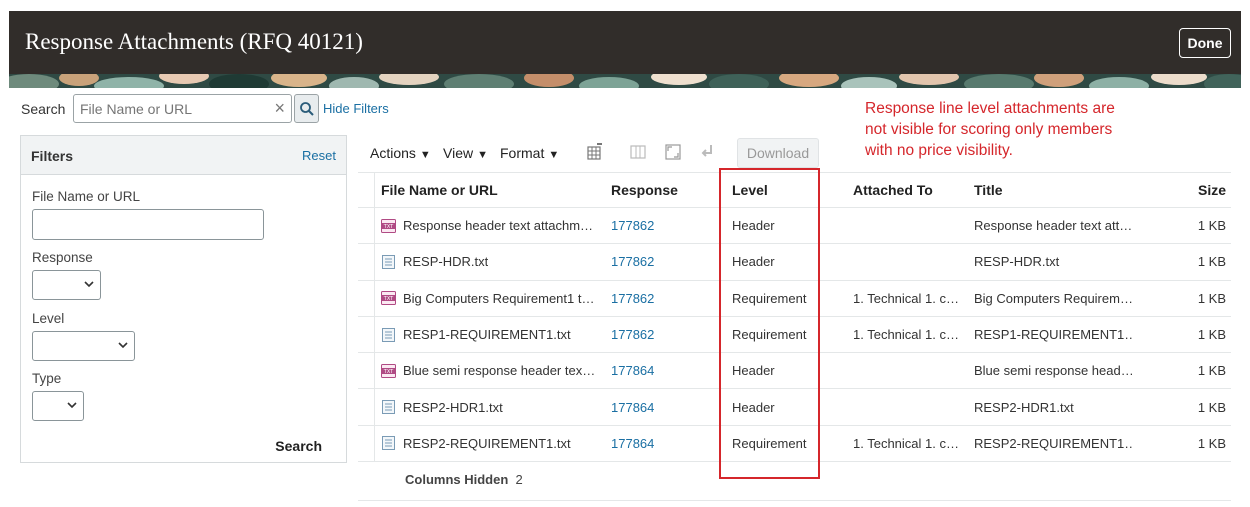 The height and width of the screenshot is (507, 1250). What do you see at coordinates (673, 152) in the screenshot?
I see `expand-icon` at bounding box center [673, 152].